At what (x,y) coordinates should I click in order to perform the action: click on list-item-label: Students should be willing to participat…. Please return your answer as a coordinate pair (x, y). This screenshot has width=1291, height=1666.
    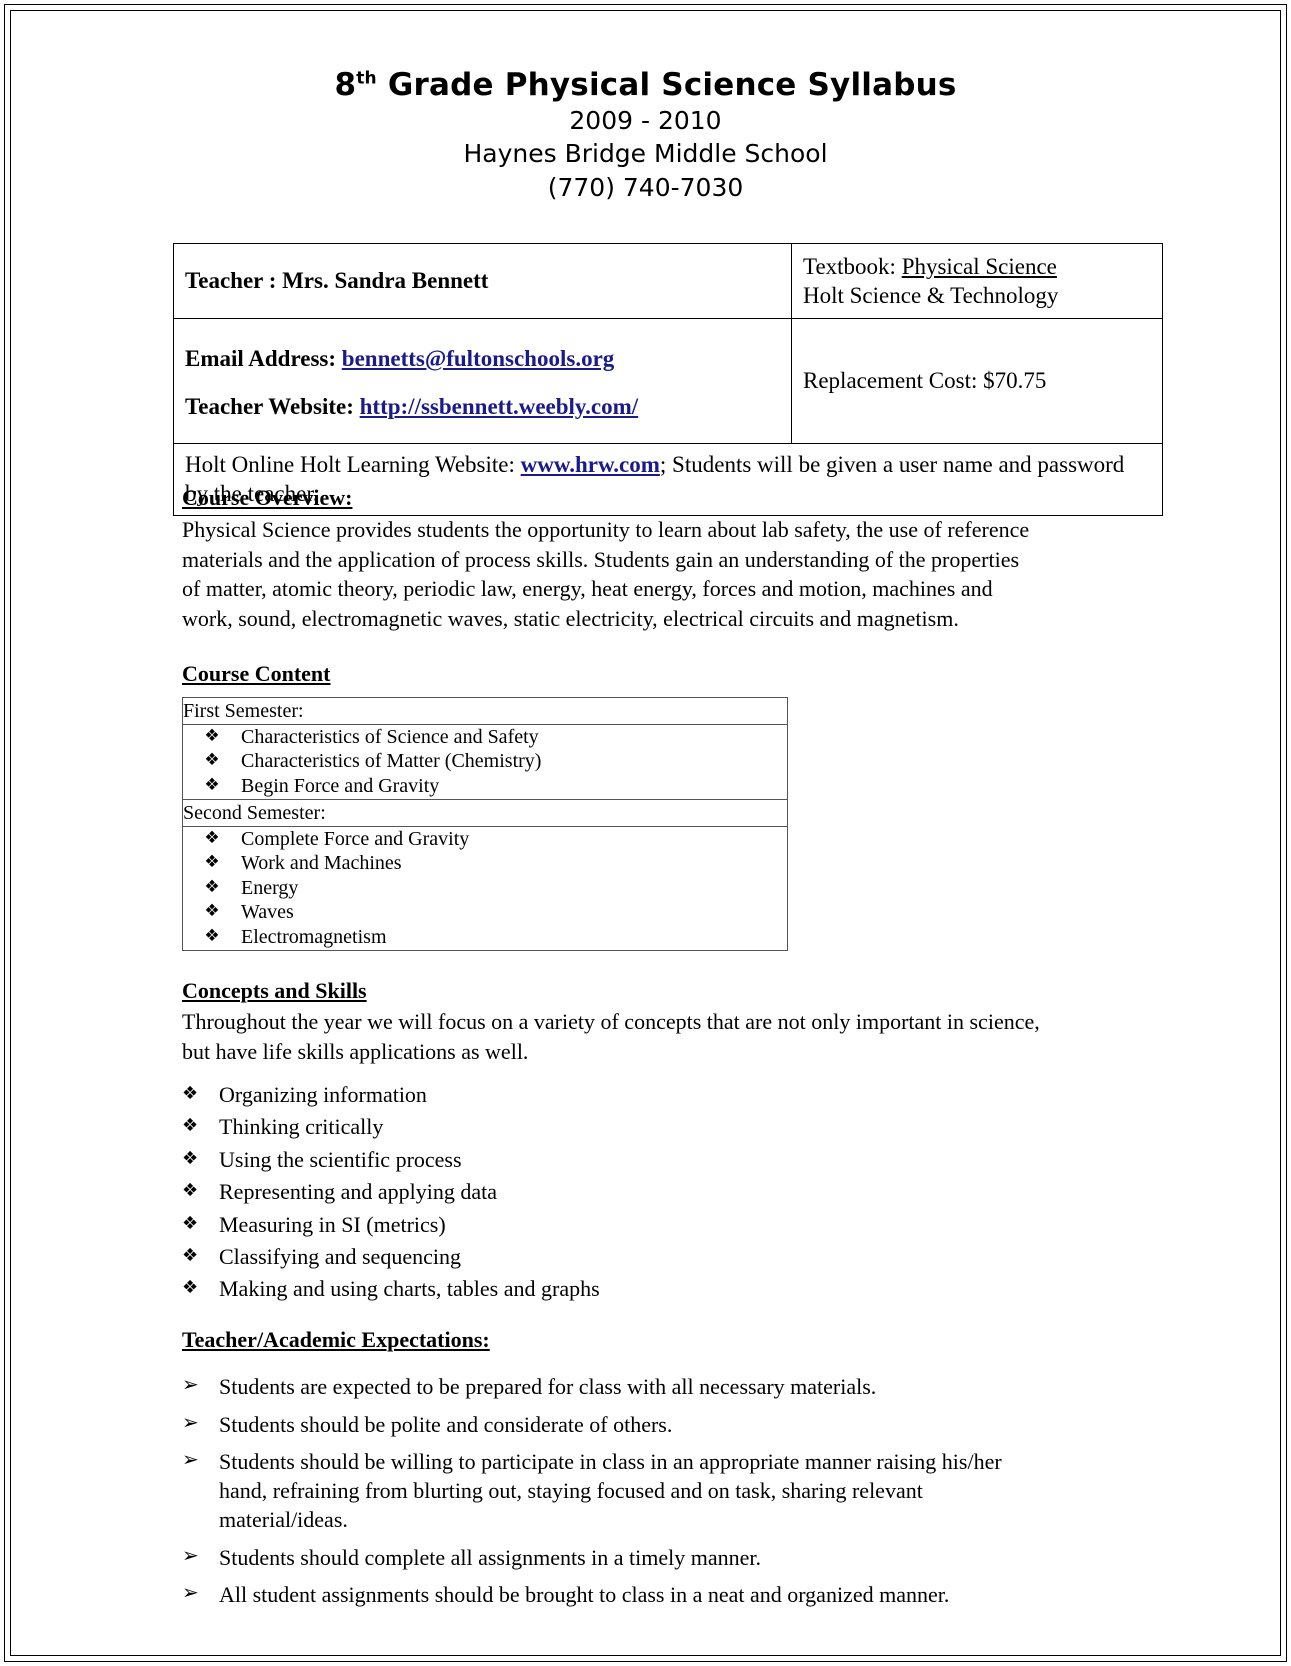
    Looking at the image, I should click on (610, 1490).